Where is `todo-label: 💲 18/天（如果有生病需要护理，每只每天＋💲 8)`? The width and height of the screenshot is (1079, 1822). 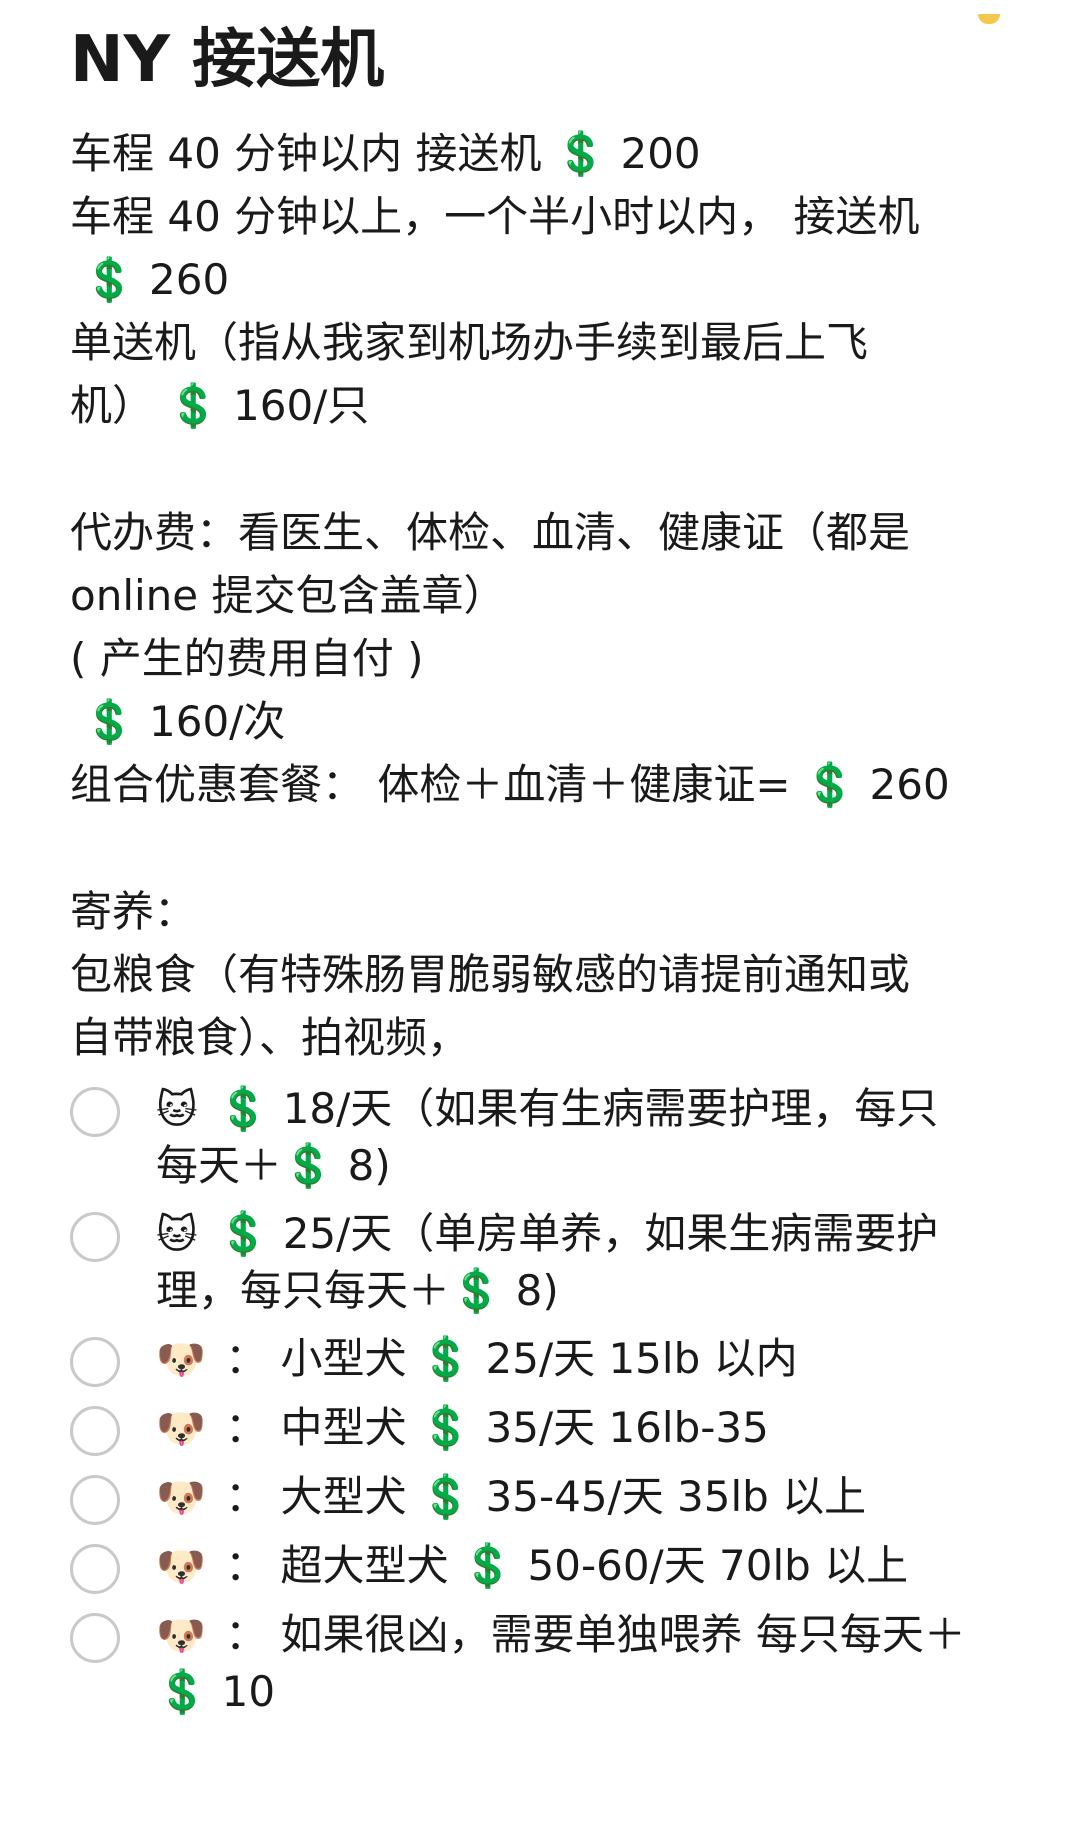 todo-label: 💲 18/天（如果有生病需要护理，每只每天＋💲 8) is located at coordinates (547, 1137).